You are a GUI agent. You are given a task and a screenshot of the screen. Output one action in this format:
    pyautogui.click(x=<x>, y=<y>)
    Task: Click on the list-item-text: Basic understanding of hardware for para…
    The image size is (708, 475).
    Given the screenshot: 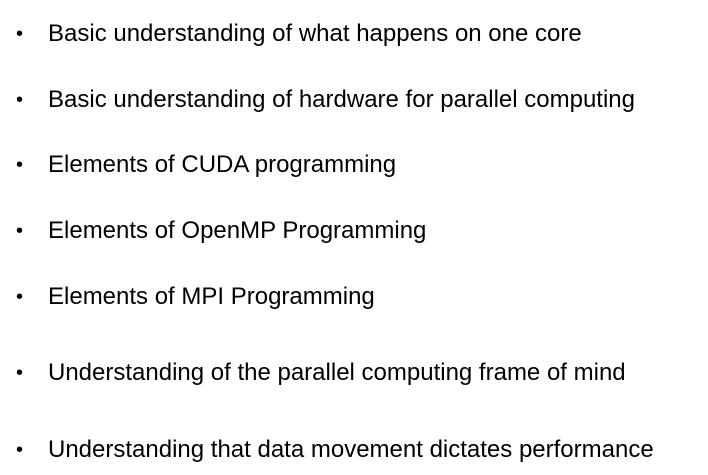 What is the action you would take?
    pyautogui.click(x=342, y=99)
    